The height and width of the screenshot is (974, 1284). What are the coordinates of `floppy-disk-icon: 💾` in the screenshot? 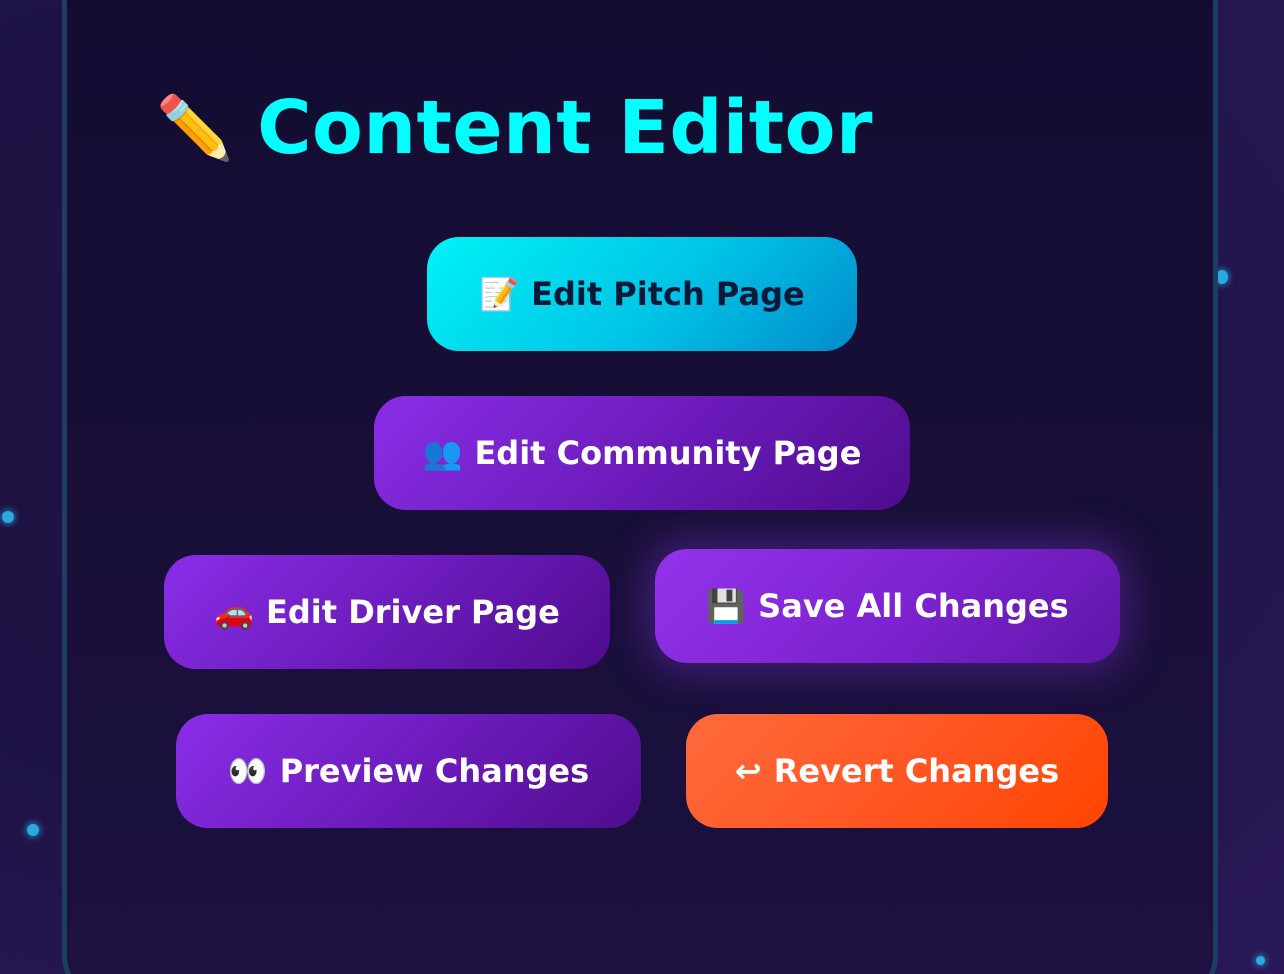 It's located at (726, 606).